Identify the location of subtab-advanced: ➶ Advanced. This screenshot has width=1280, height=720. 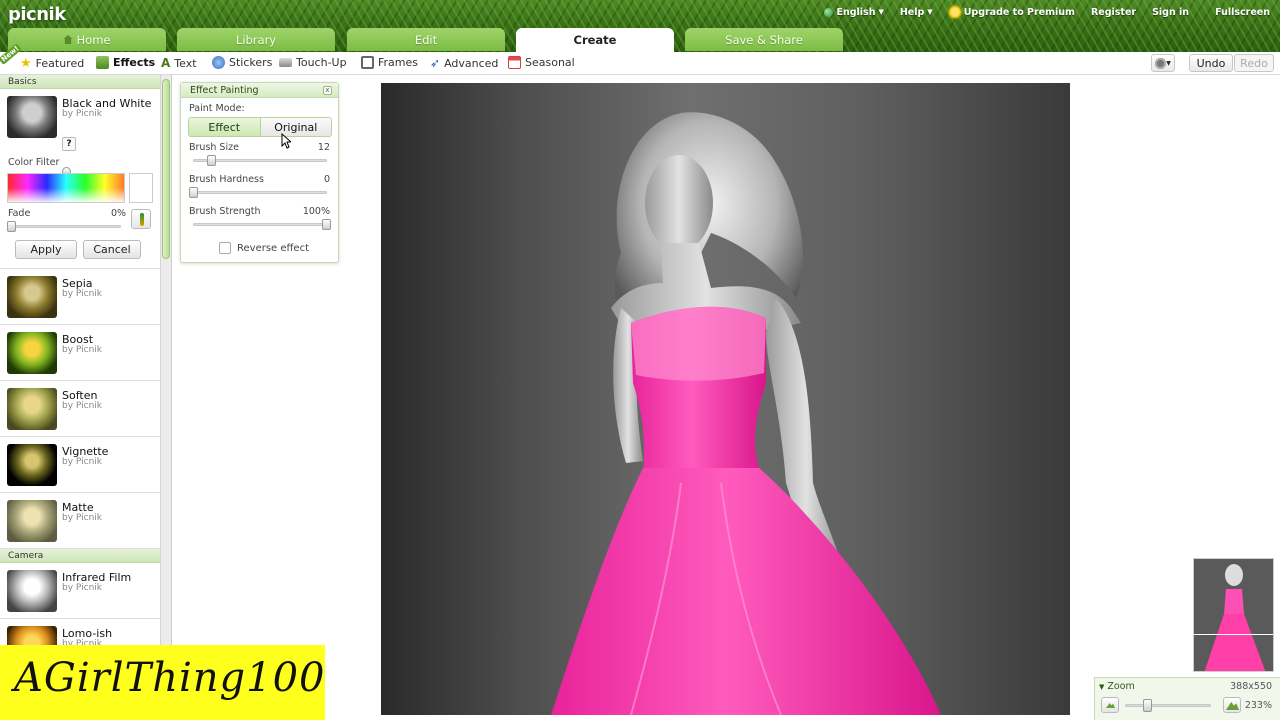
(464, 63).